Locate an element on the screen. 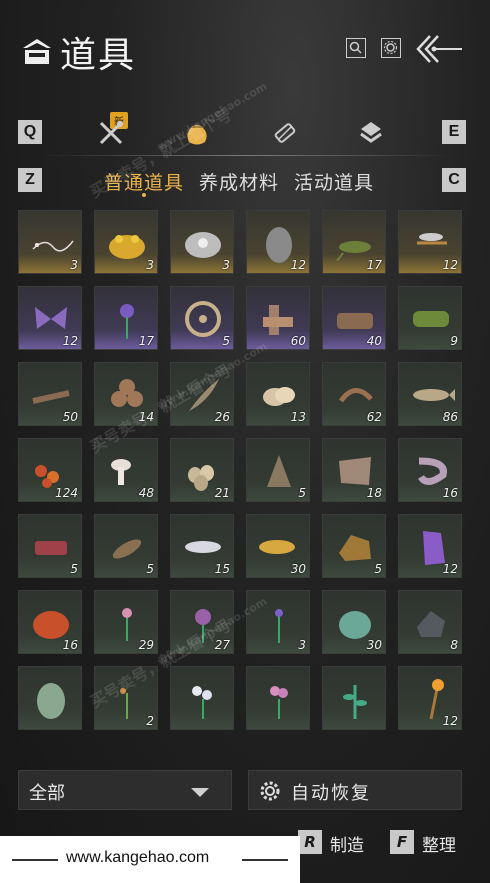 This screenshot has width=490, height=883. gear-icon is located at coordinates (390, 47).